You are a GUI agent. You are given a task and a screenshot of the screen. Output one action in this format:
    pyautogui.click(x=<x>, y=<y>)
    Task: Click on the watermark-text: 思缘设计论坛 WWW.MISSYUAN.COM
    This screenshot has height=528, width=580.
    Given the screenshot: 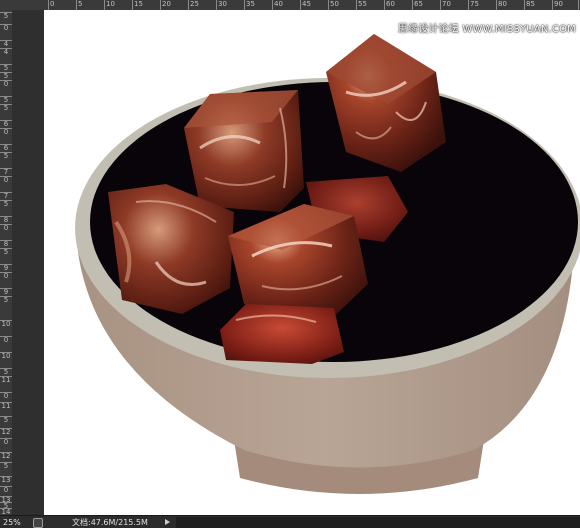 What is the action you would take?
    pyautogui.click(x=486, y=29)
    